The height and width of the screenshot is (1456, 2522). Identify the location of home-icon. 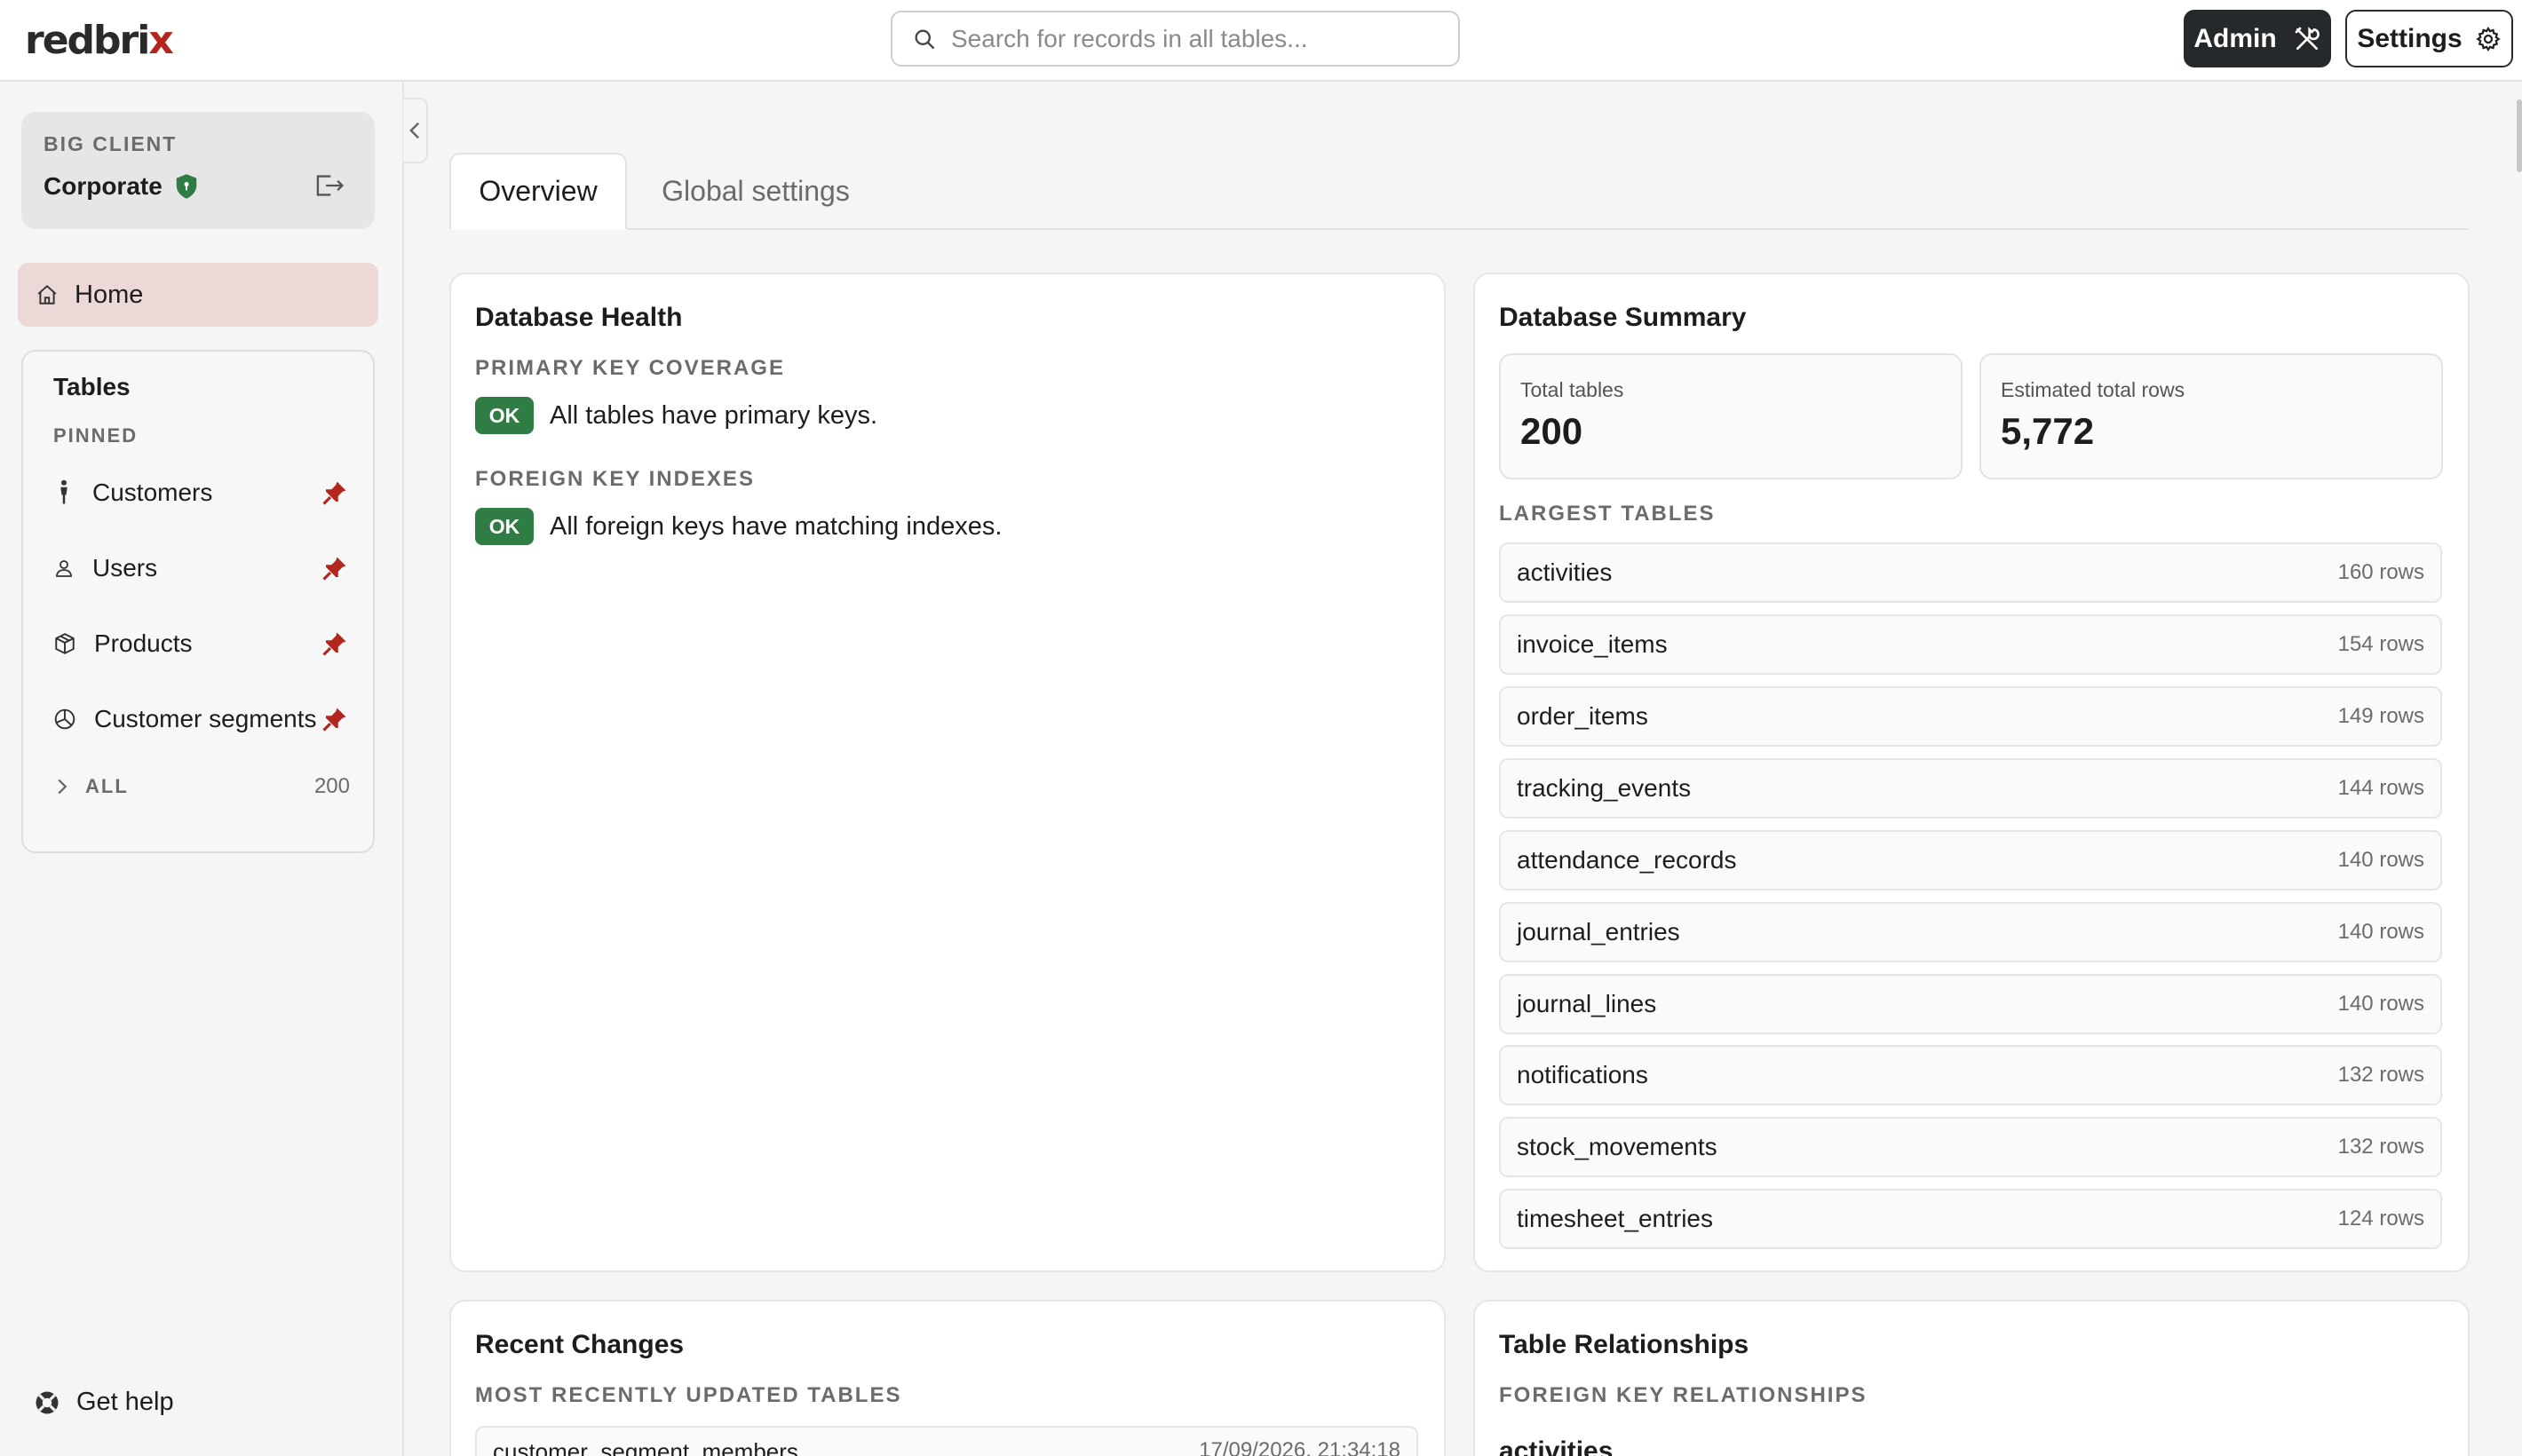
(47, 294).